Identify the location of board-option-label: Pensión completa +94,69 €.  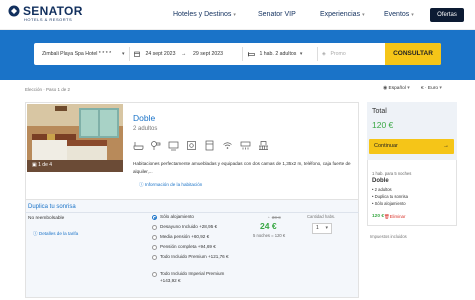
(188, 246).